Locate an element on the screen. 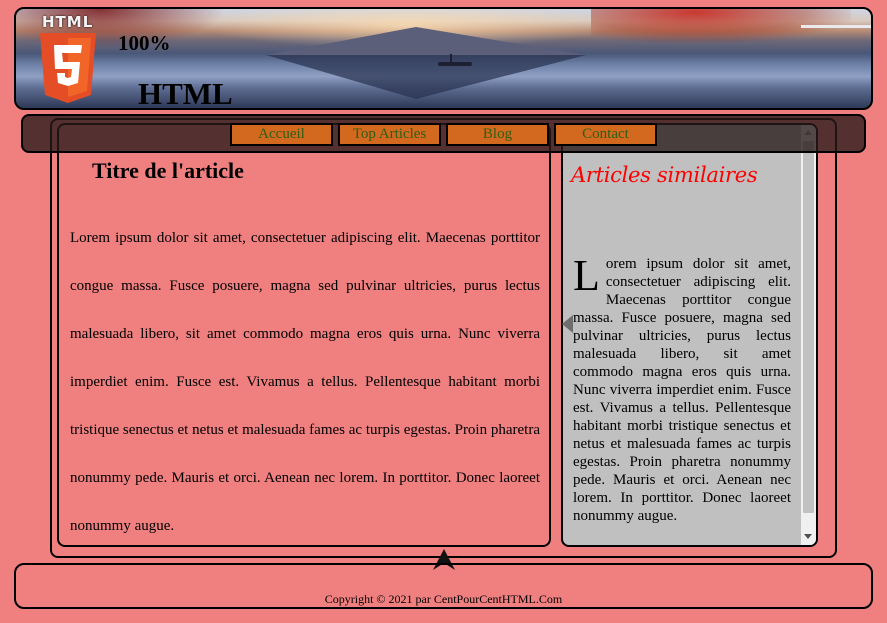 This screenshot has height=623, width=887. nav-blog: Blog is located at coordinates (497, 134).